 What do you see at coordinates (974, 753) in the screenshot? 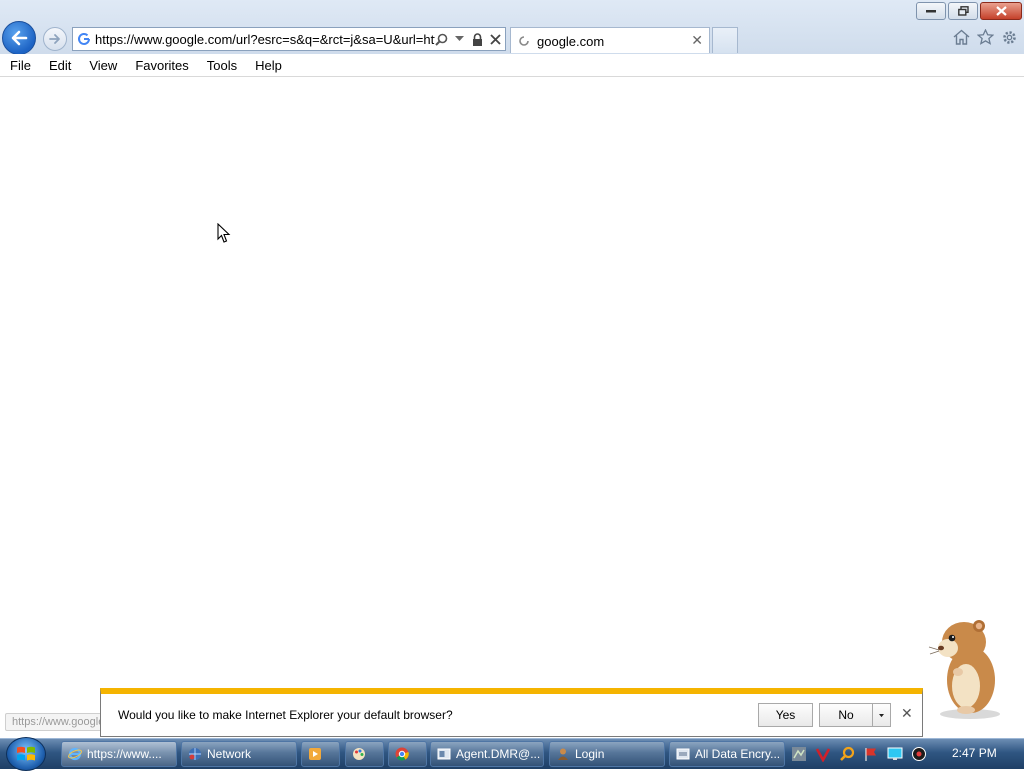
I see `clock: 2:47 PM` at bounding box center [974, 753].